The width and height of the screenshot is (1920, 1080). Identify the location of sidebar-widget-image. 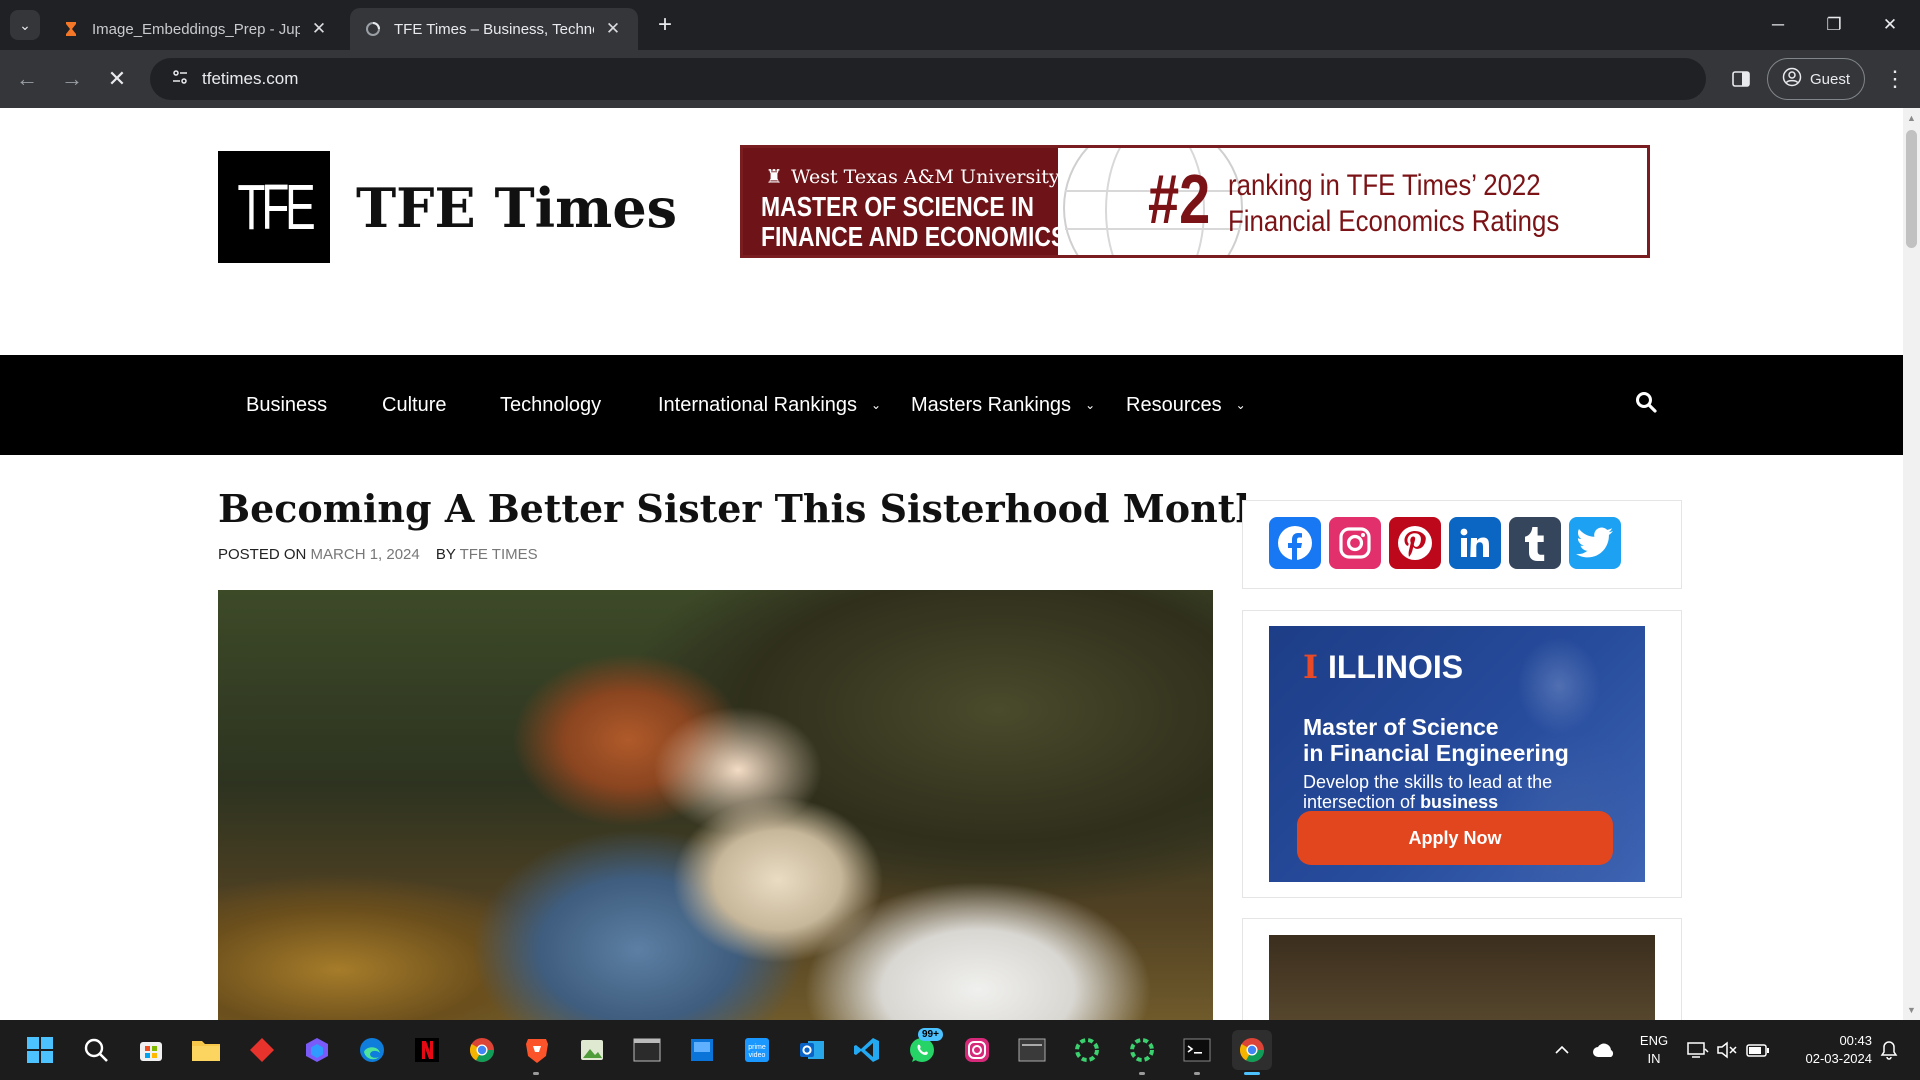
(1462, 969).